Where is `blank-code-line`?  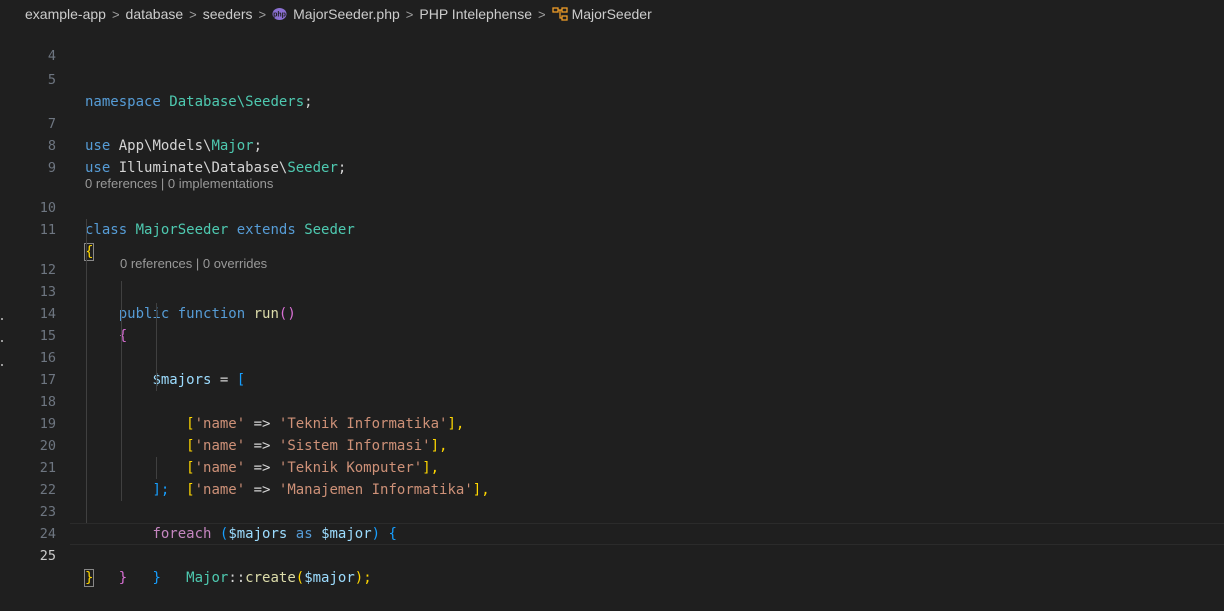
blank-code-line is located at coordinates (612, 80).